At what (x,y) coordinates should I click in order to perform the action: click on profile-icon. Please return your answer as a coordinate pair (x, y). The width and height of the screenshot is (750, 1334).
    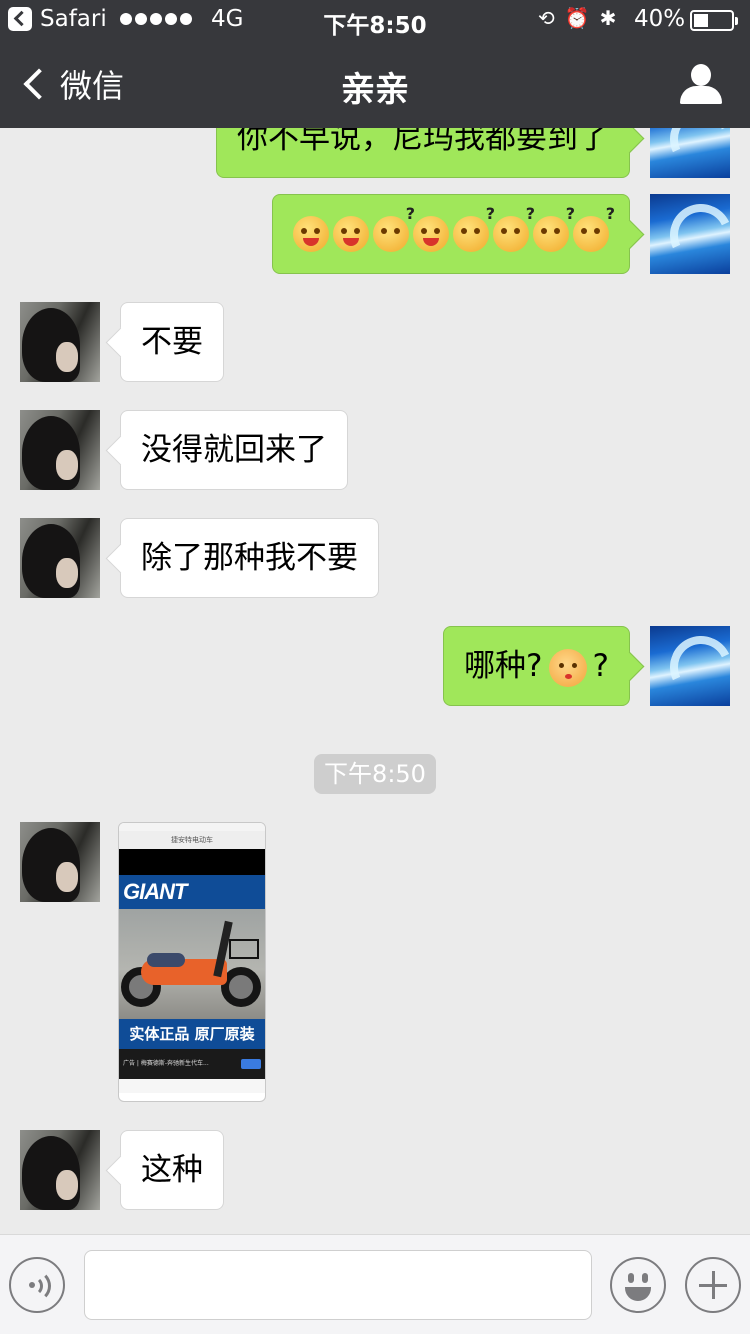
    Looking at the image, I should click on (701, 84).